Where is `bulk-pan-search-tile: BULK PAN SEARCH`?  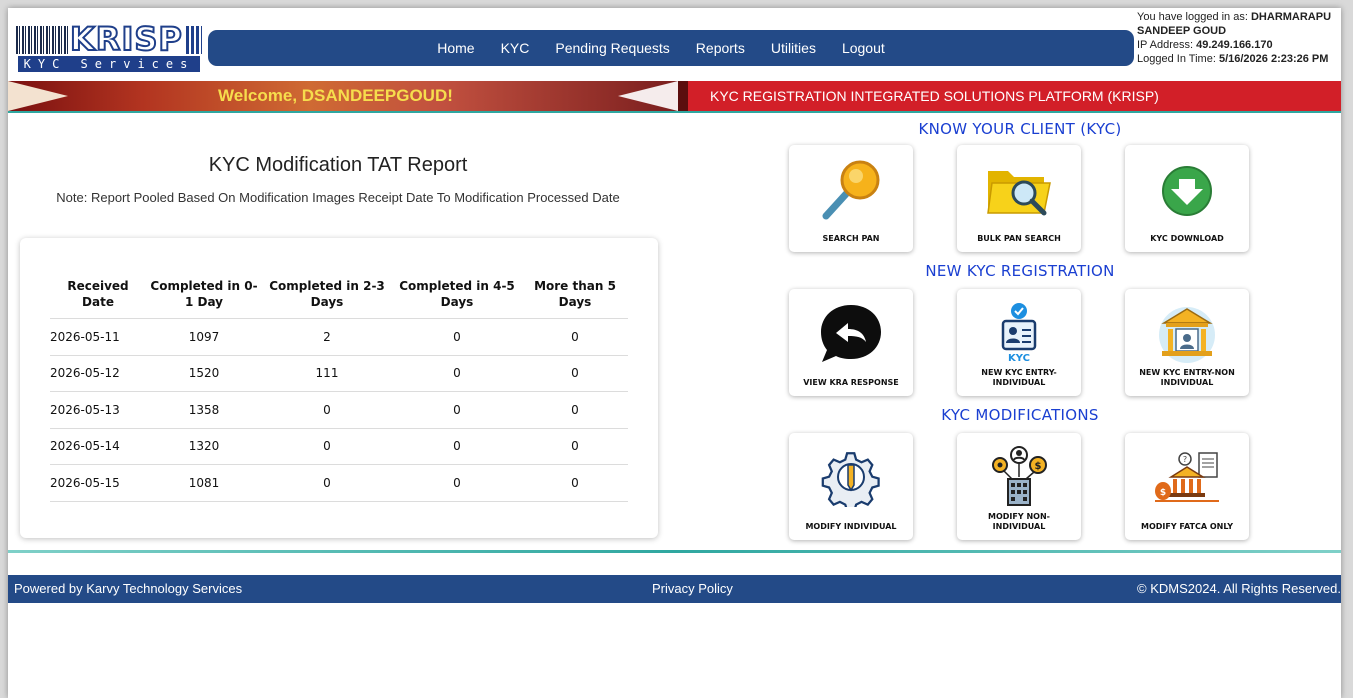 bulk-pan-search-tile: BULK PAN SEARCH is located at coordinates (1019, 198).